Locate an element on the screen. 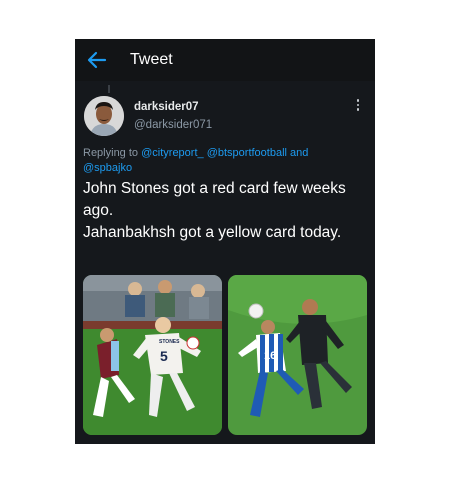 Image resolution: width=450 pixels, height=481 pixels. shirt-number: 5 is located at coordinates (164, 356).